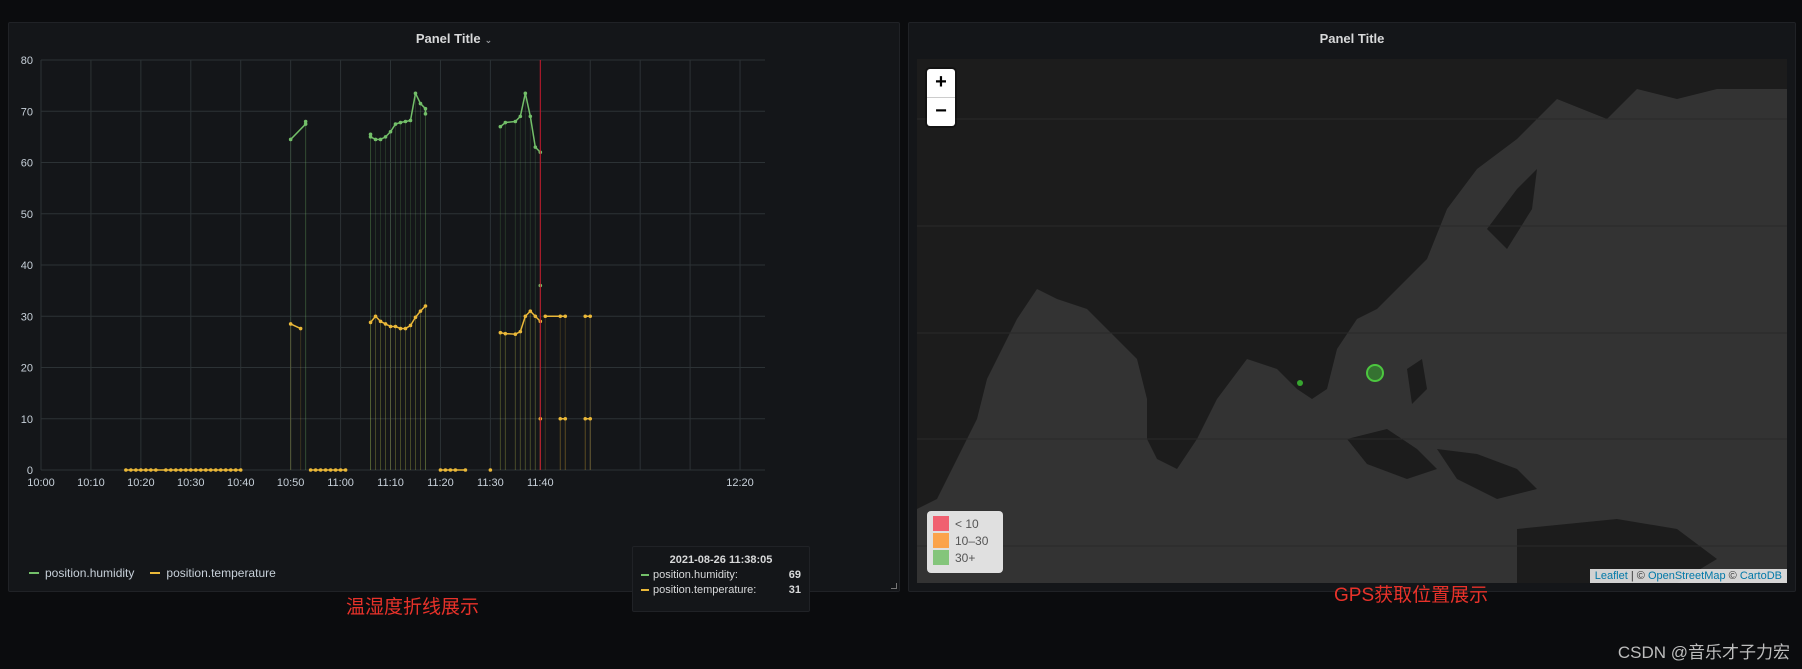 This screenshot has width=1802, height=669. Describe the element at coordinates (540, 483) in the screenshot. I see `x-tick-label: 11:40` at that location.